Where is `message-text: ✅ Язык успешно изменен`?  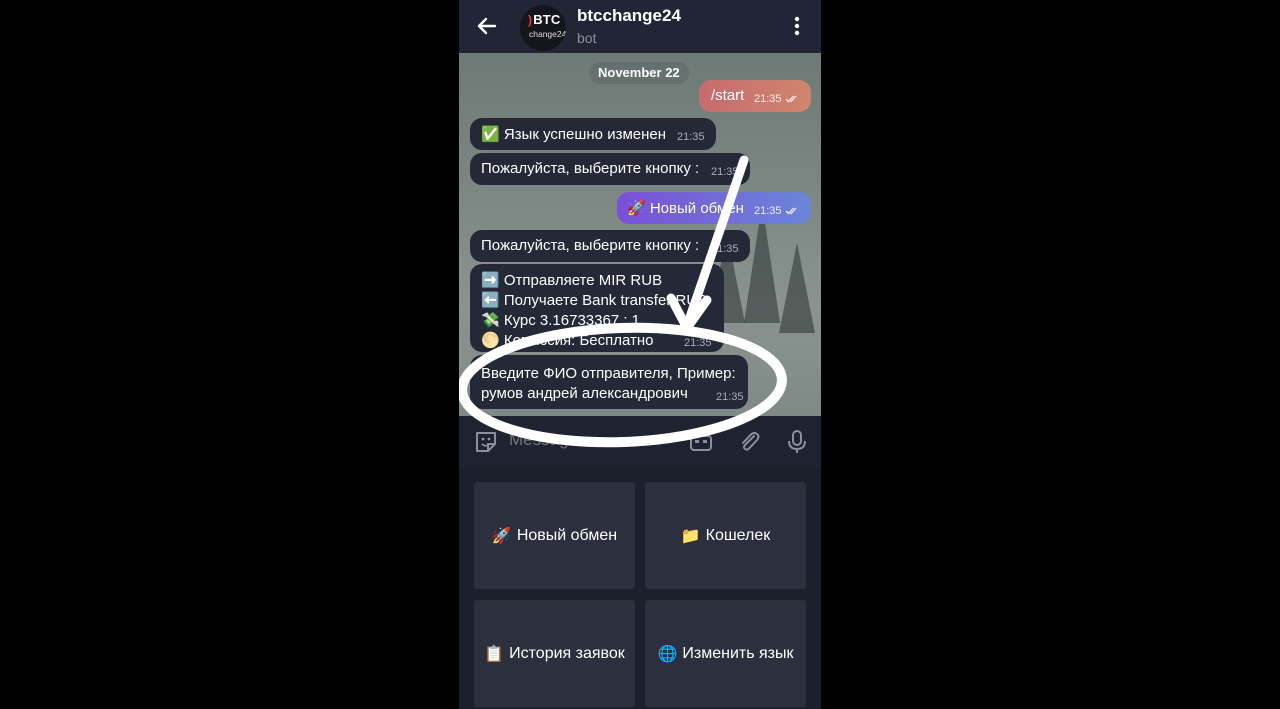 message-text: ✅ Язык успешно изменен is located at coordinates (574, 134).